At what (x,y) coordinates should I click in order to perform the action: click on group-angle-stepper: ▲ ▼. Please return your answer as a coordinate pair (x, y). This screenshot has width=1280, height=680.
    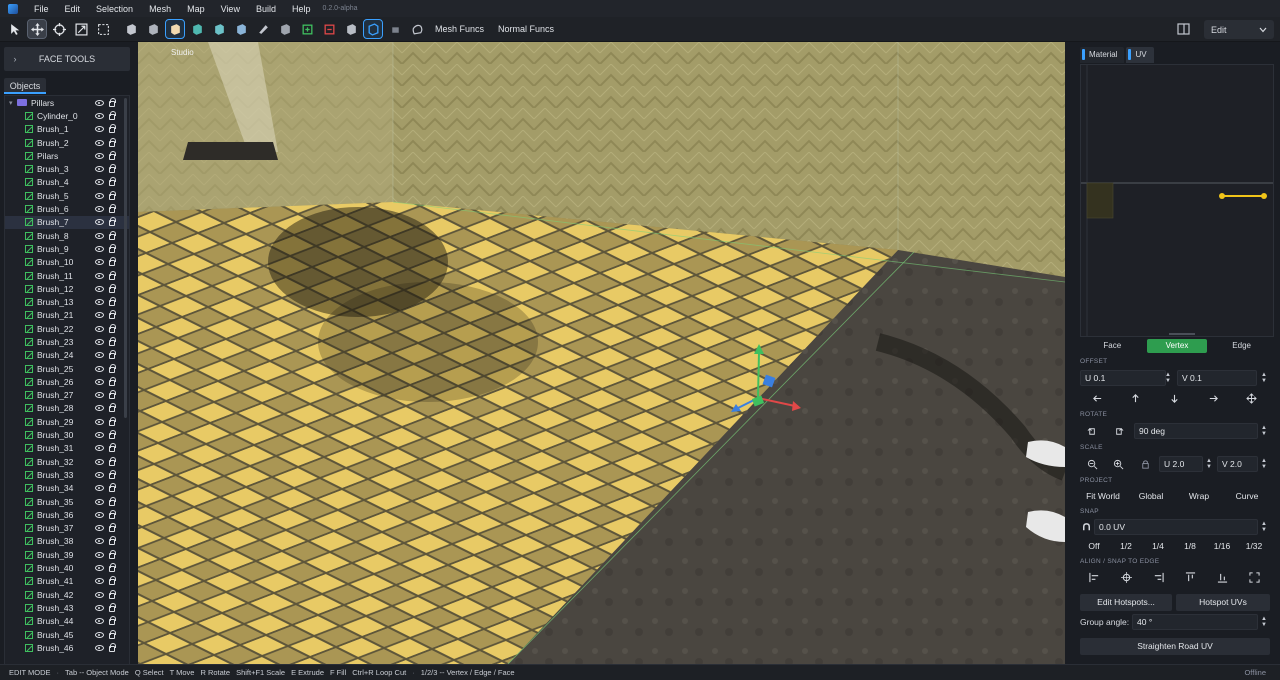
    Looking at the image, I should click on (1264, 622).